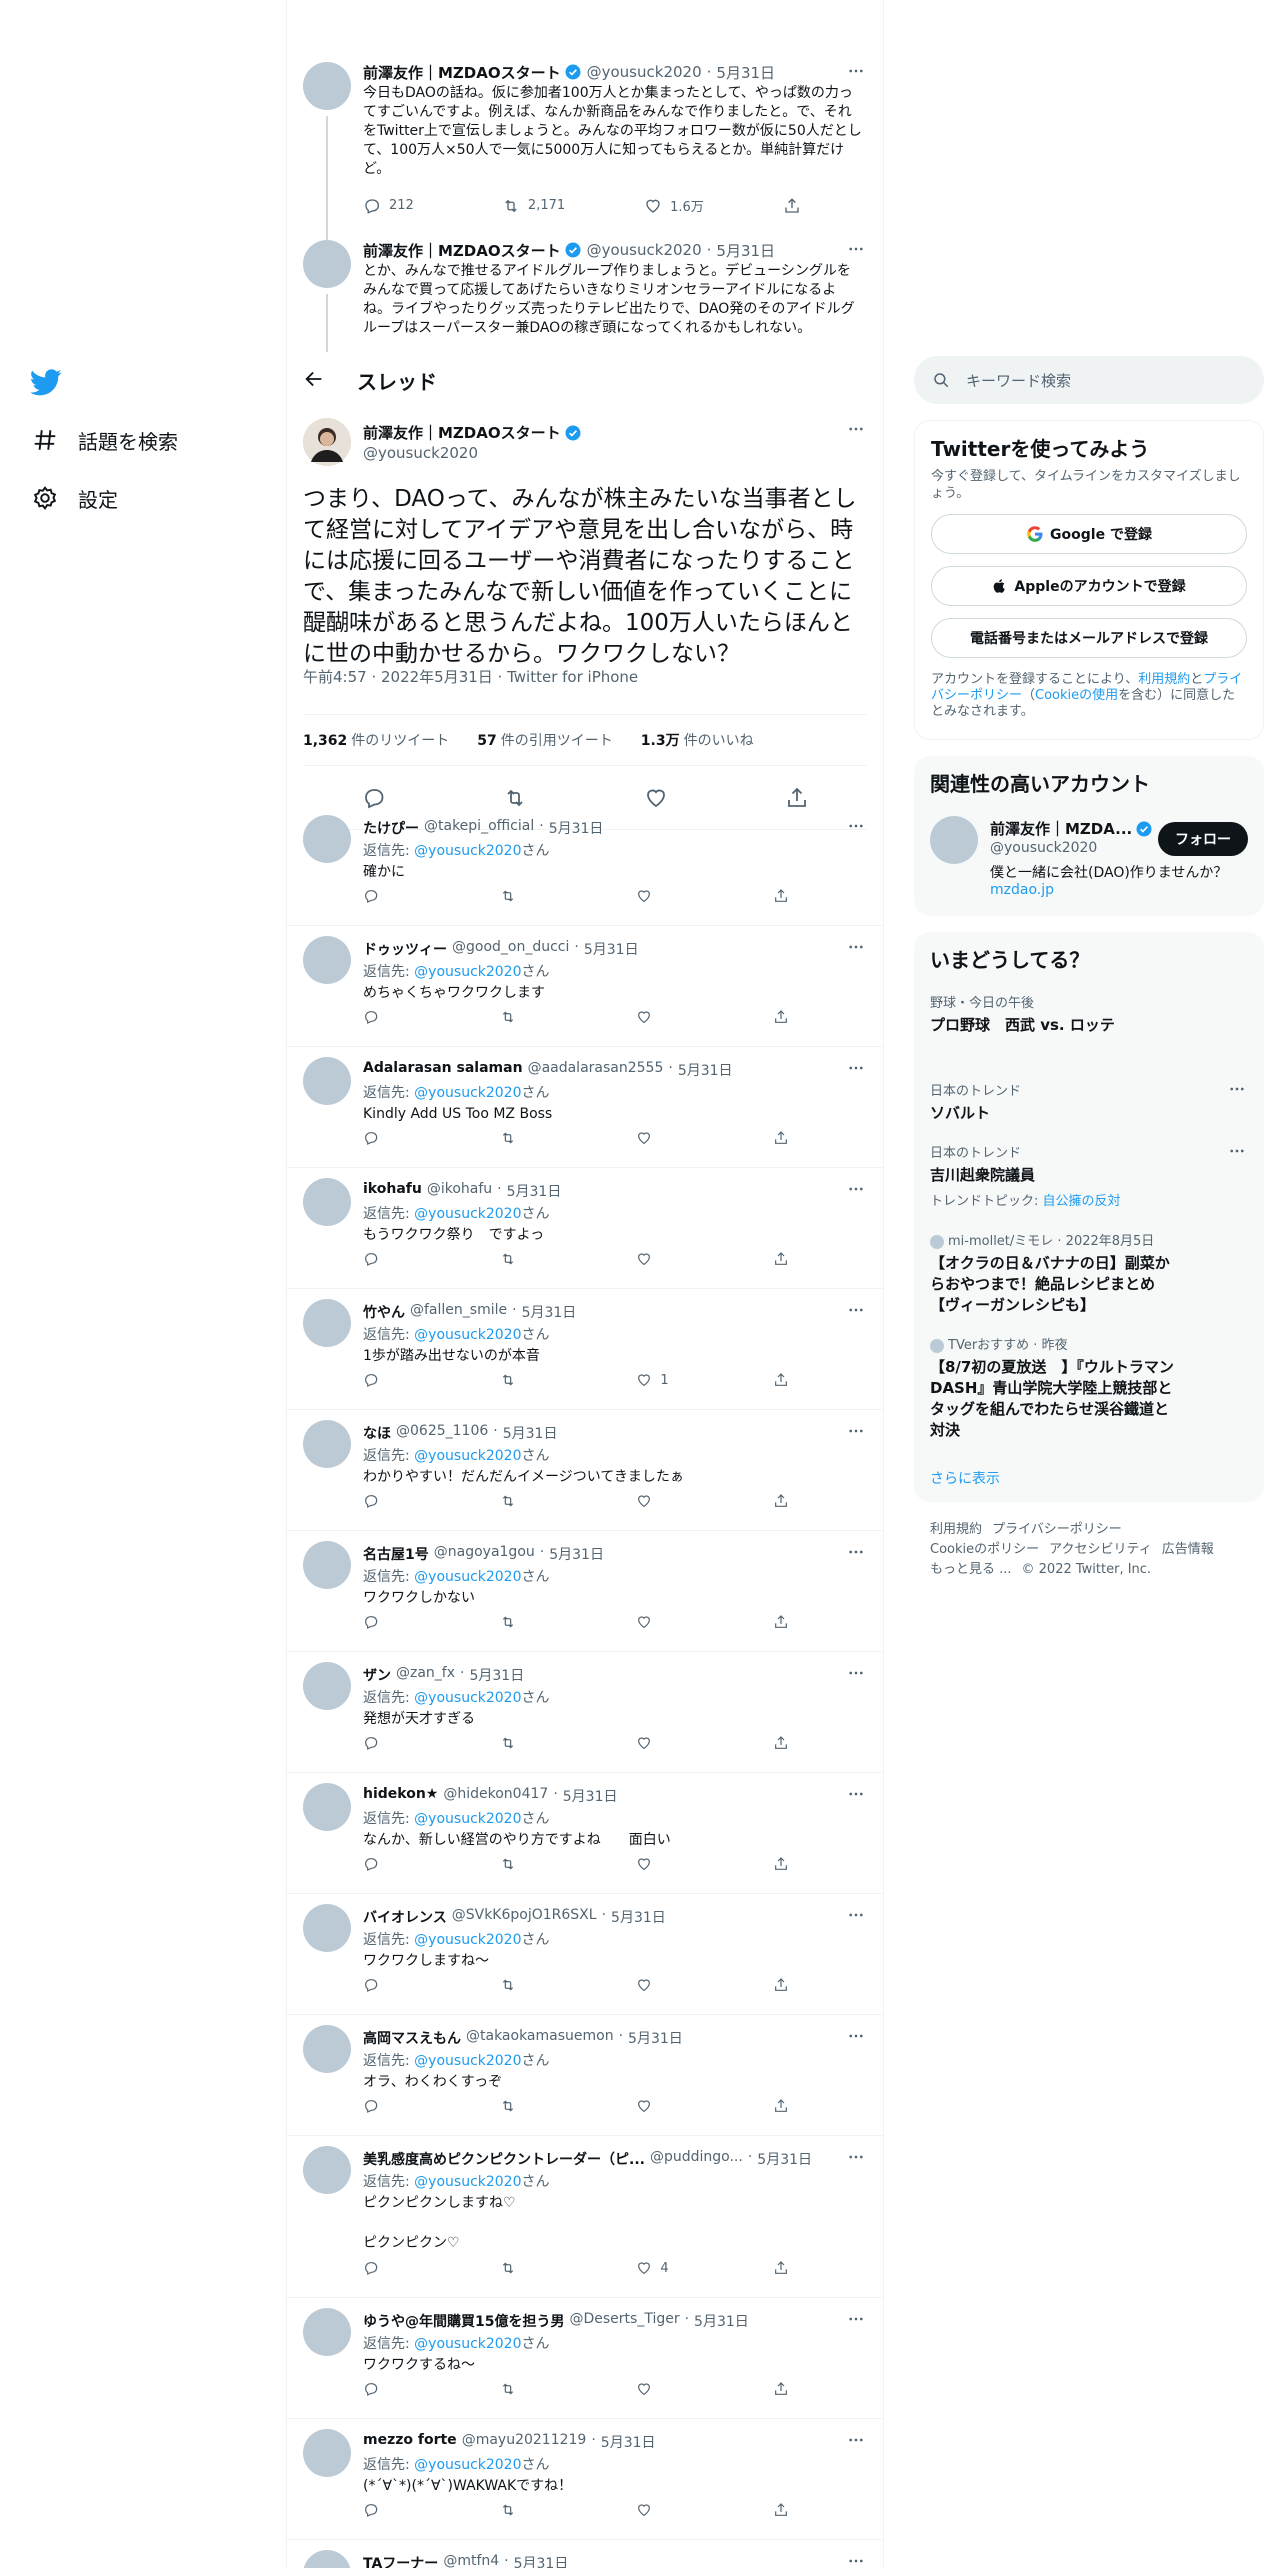 The width and height of the screenshot is (1284, 2568). What do you see at coordinates (48, 384) in the screenshot?
I see `twitter-logo-icon` at bounding box center [48, 384].